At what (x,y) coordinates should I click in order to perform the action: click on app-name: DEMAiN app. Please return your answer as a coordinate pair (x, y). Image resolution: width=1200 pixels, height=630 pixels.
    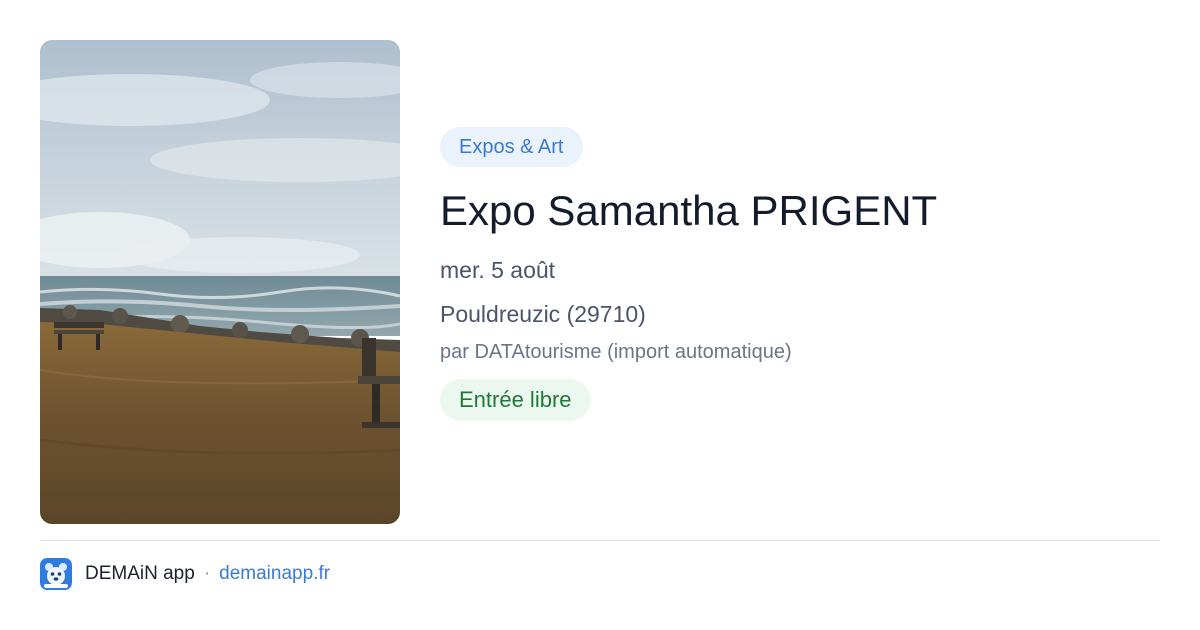
    Looking at the image, I should click on (140, 573).